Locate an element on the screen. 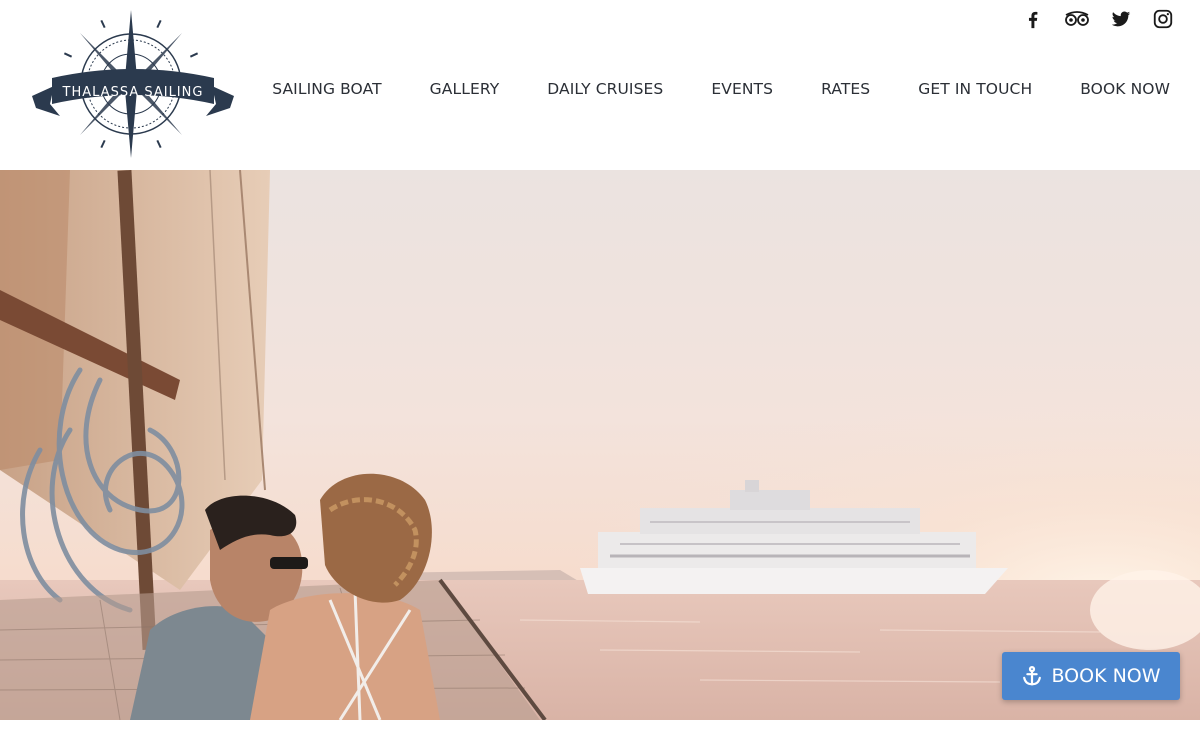  anchor-icon is located at coordinates (1032, 676).